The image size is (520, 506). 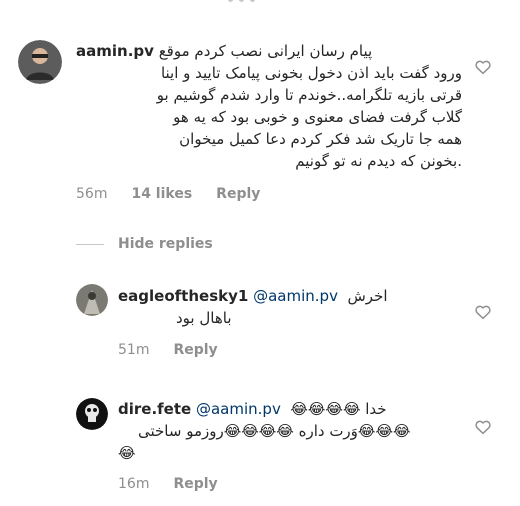 What do you see at coordinates (127, 453) in the screenshot?
I see `reply-text-line: 😂` at bounding box center [127, 453].